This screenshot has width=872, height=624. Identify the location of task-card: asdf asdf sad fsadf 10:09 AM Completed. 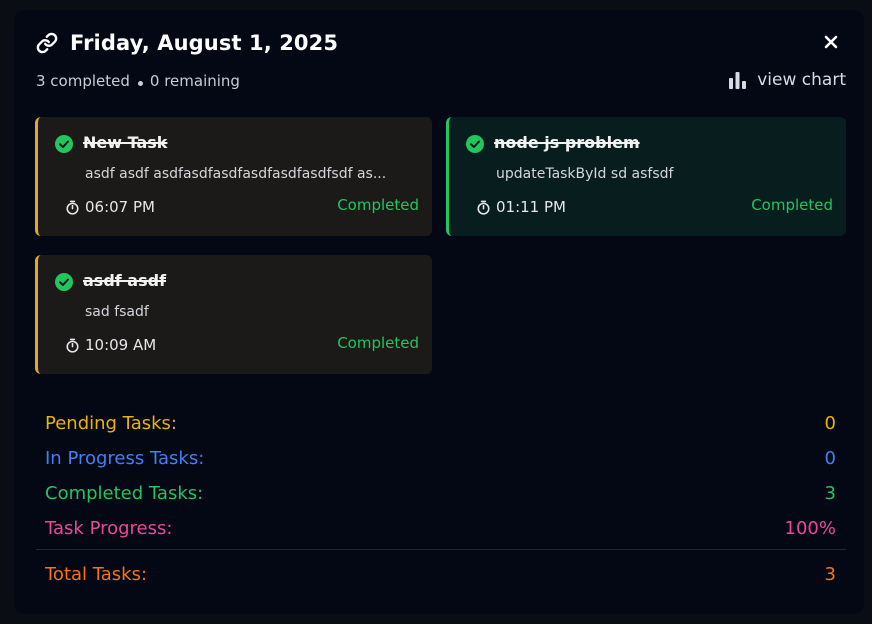
(233, 314).